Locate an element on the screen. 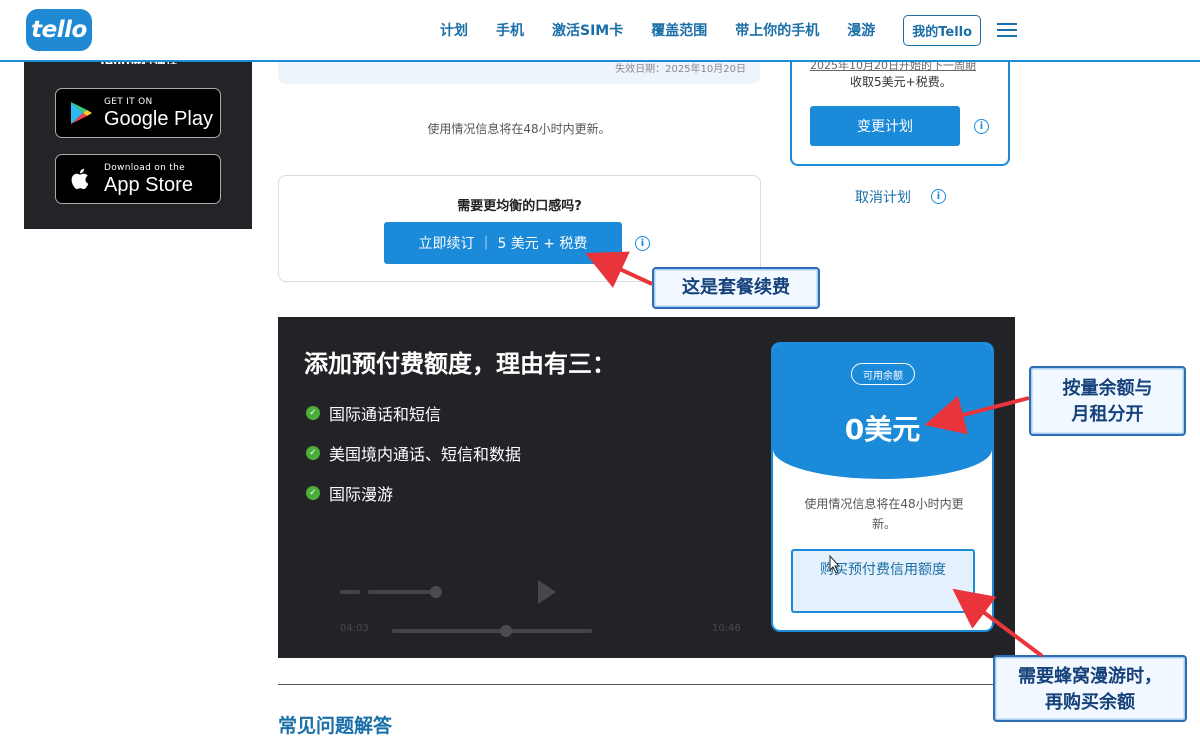 The width and height of the screenshot is (1200, 751). nav-activate-sim: 激活SIM卡 is located at coordinates (587, 30).